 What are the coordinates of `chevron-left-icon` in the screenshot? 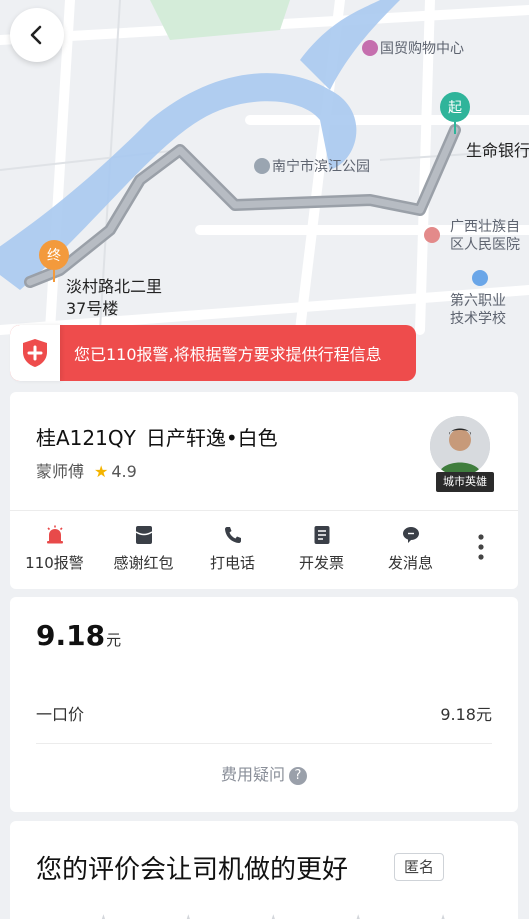 It's located at (36, 35).